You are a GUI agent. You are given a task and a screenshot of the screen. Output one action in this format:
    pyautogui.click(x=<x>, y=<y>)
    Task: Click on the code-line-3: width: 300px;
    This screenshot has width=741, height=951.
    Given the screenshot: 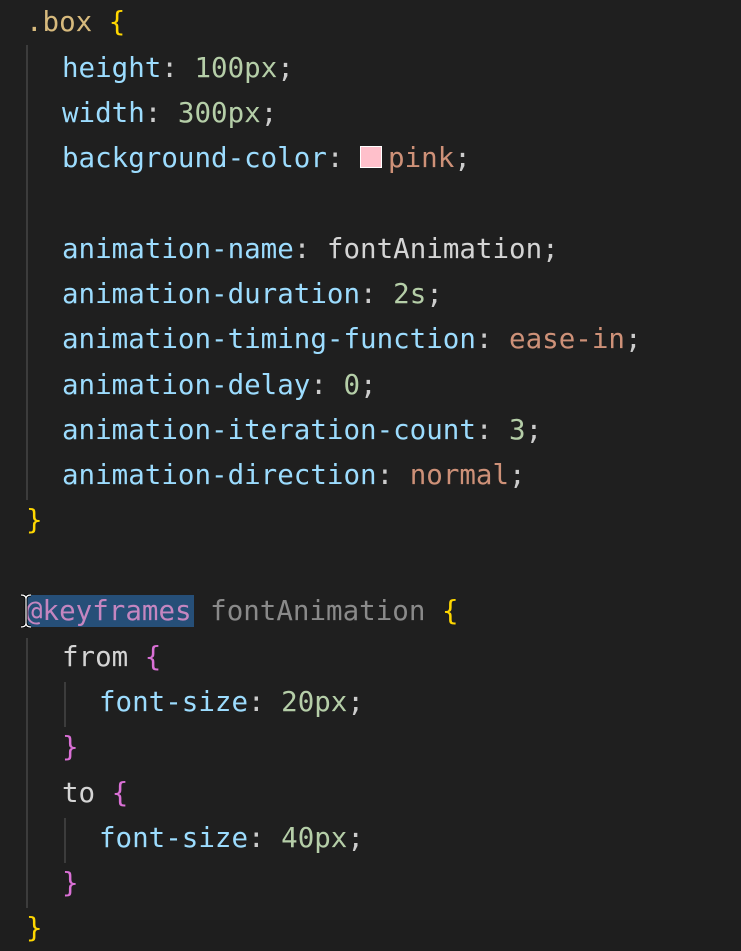 What is the action you would take?
    pyautogui.click(x=169, y=113)
    